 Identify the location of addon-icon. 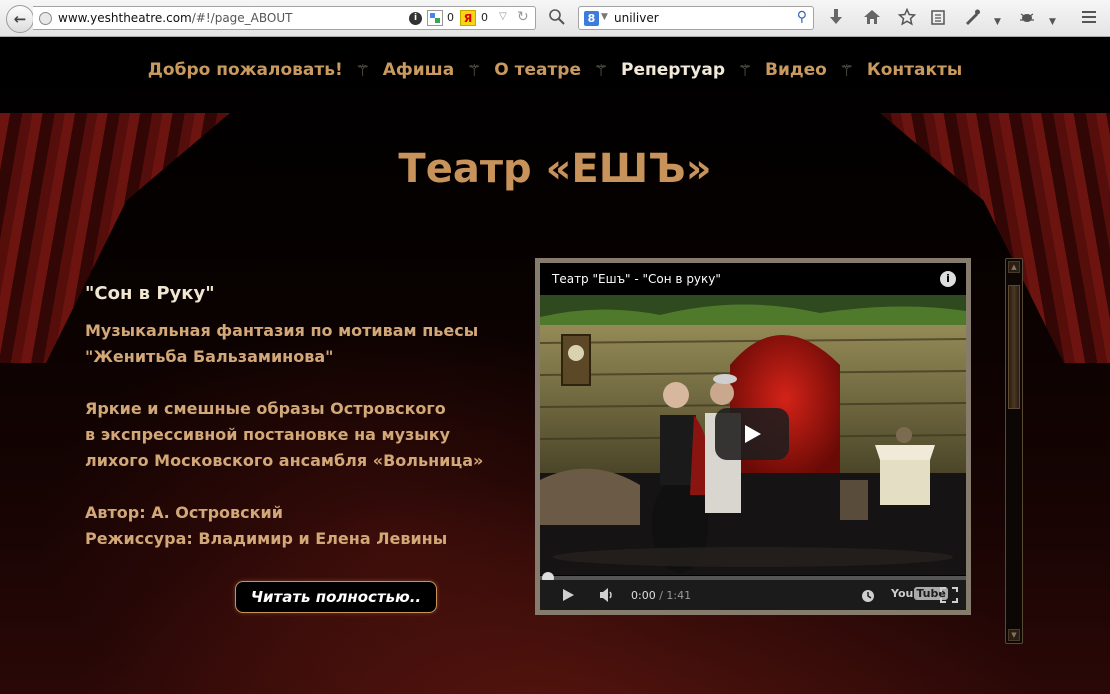
(557, 19).